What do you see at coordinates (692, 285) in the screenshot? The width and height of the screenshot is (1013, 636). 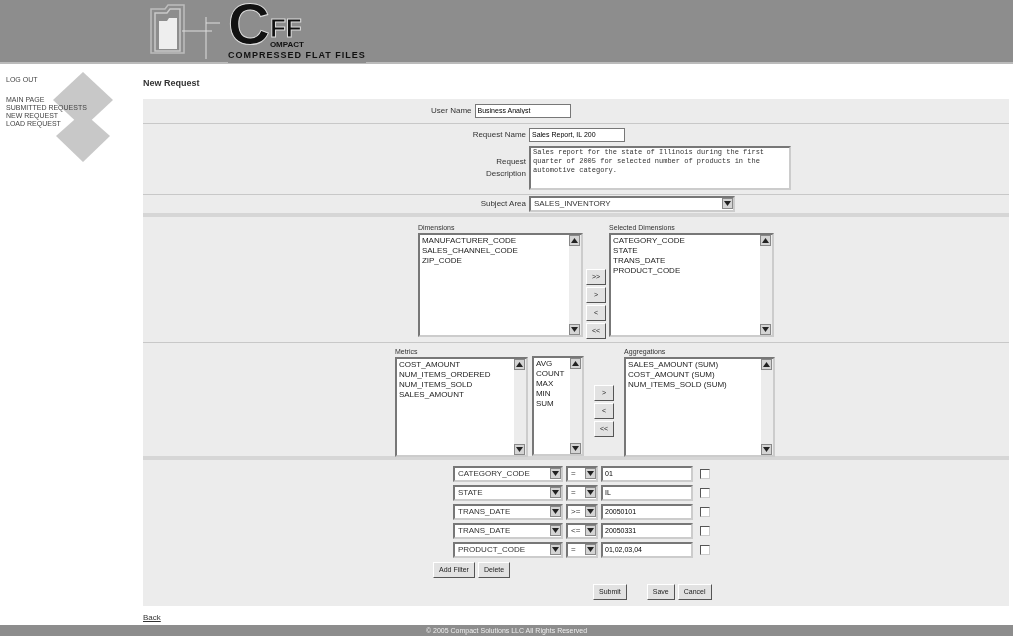 I see `list-box: CATEGORY_CODE STATE TRANS_DATE PRODUCT_CODE` at bounding box center [692, 285].